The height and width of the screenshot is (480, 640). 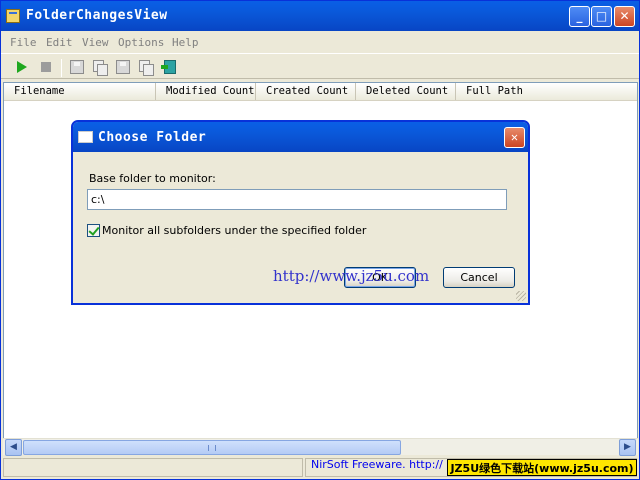 What do you see at coordinates (95, 42) in the screenshot?
I see `menu-view: View` at bounding box center [95, 42].